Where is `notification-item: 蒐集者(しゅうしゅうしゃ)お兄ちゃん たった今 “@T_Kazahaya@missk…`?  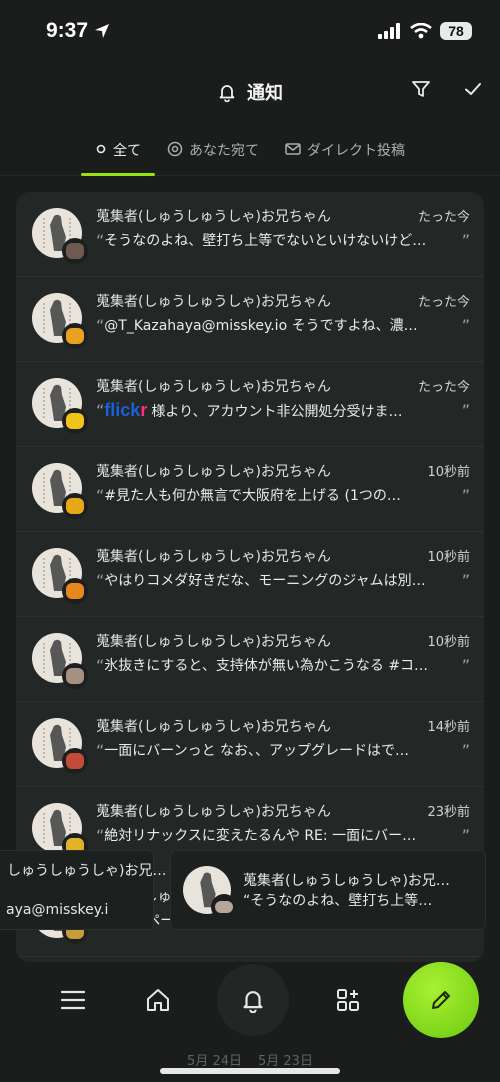 notification-item: 蒐集者(しゅうしゅうしゃ)お兄ちゃん たった今 “@T_Kazahaya@missk… is located at coordinates (250, 319).